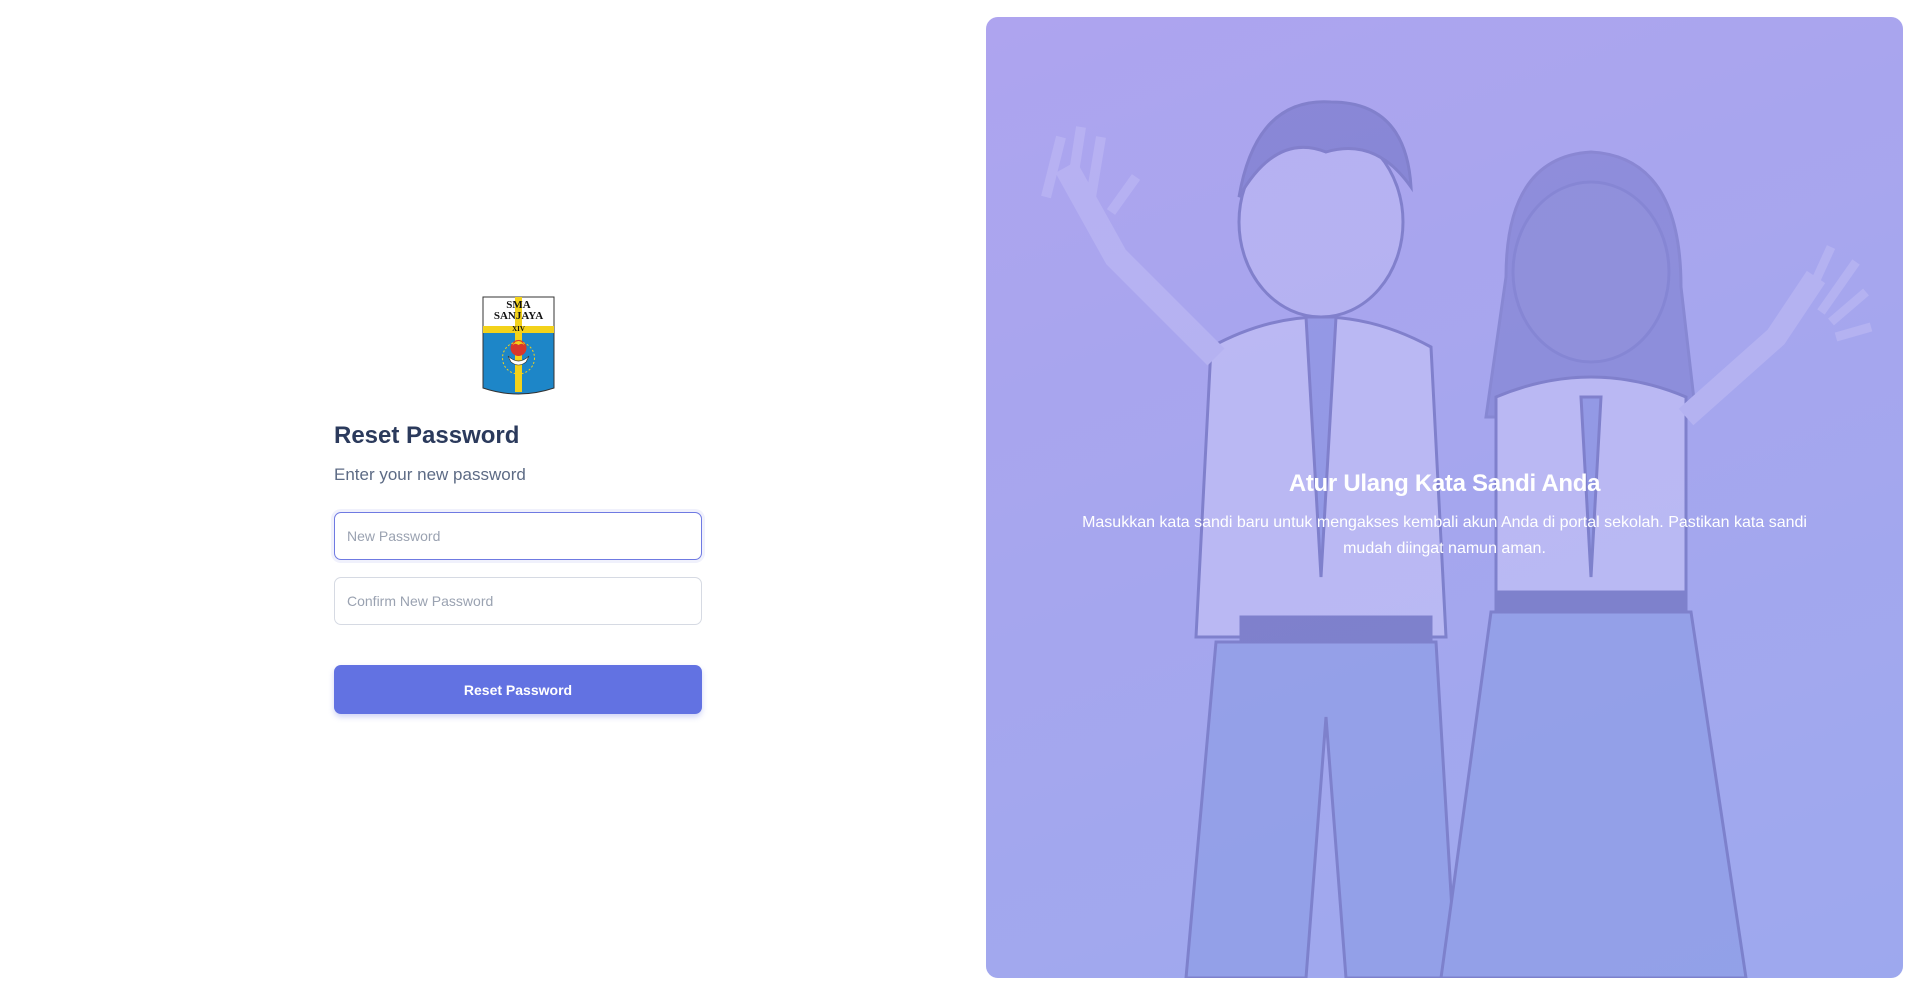  What do you see at coordinates (518, 345) in the screenshot?
I see `school-logo: SMA SANJAYA XIV` at bounding box center [518, 345].